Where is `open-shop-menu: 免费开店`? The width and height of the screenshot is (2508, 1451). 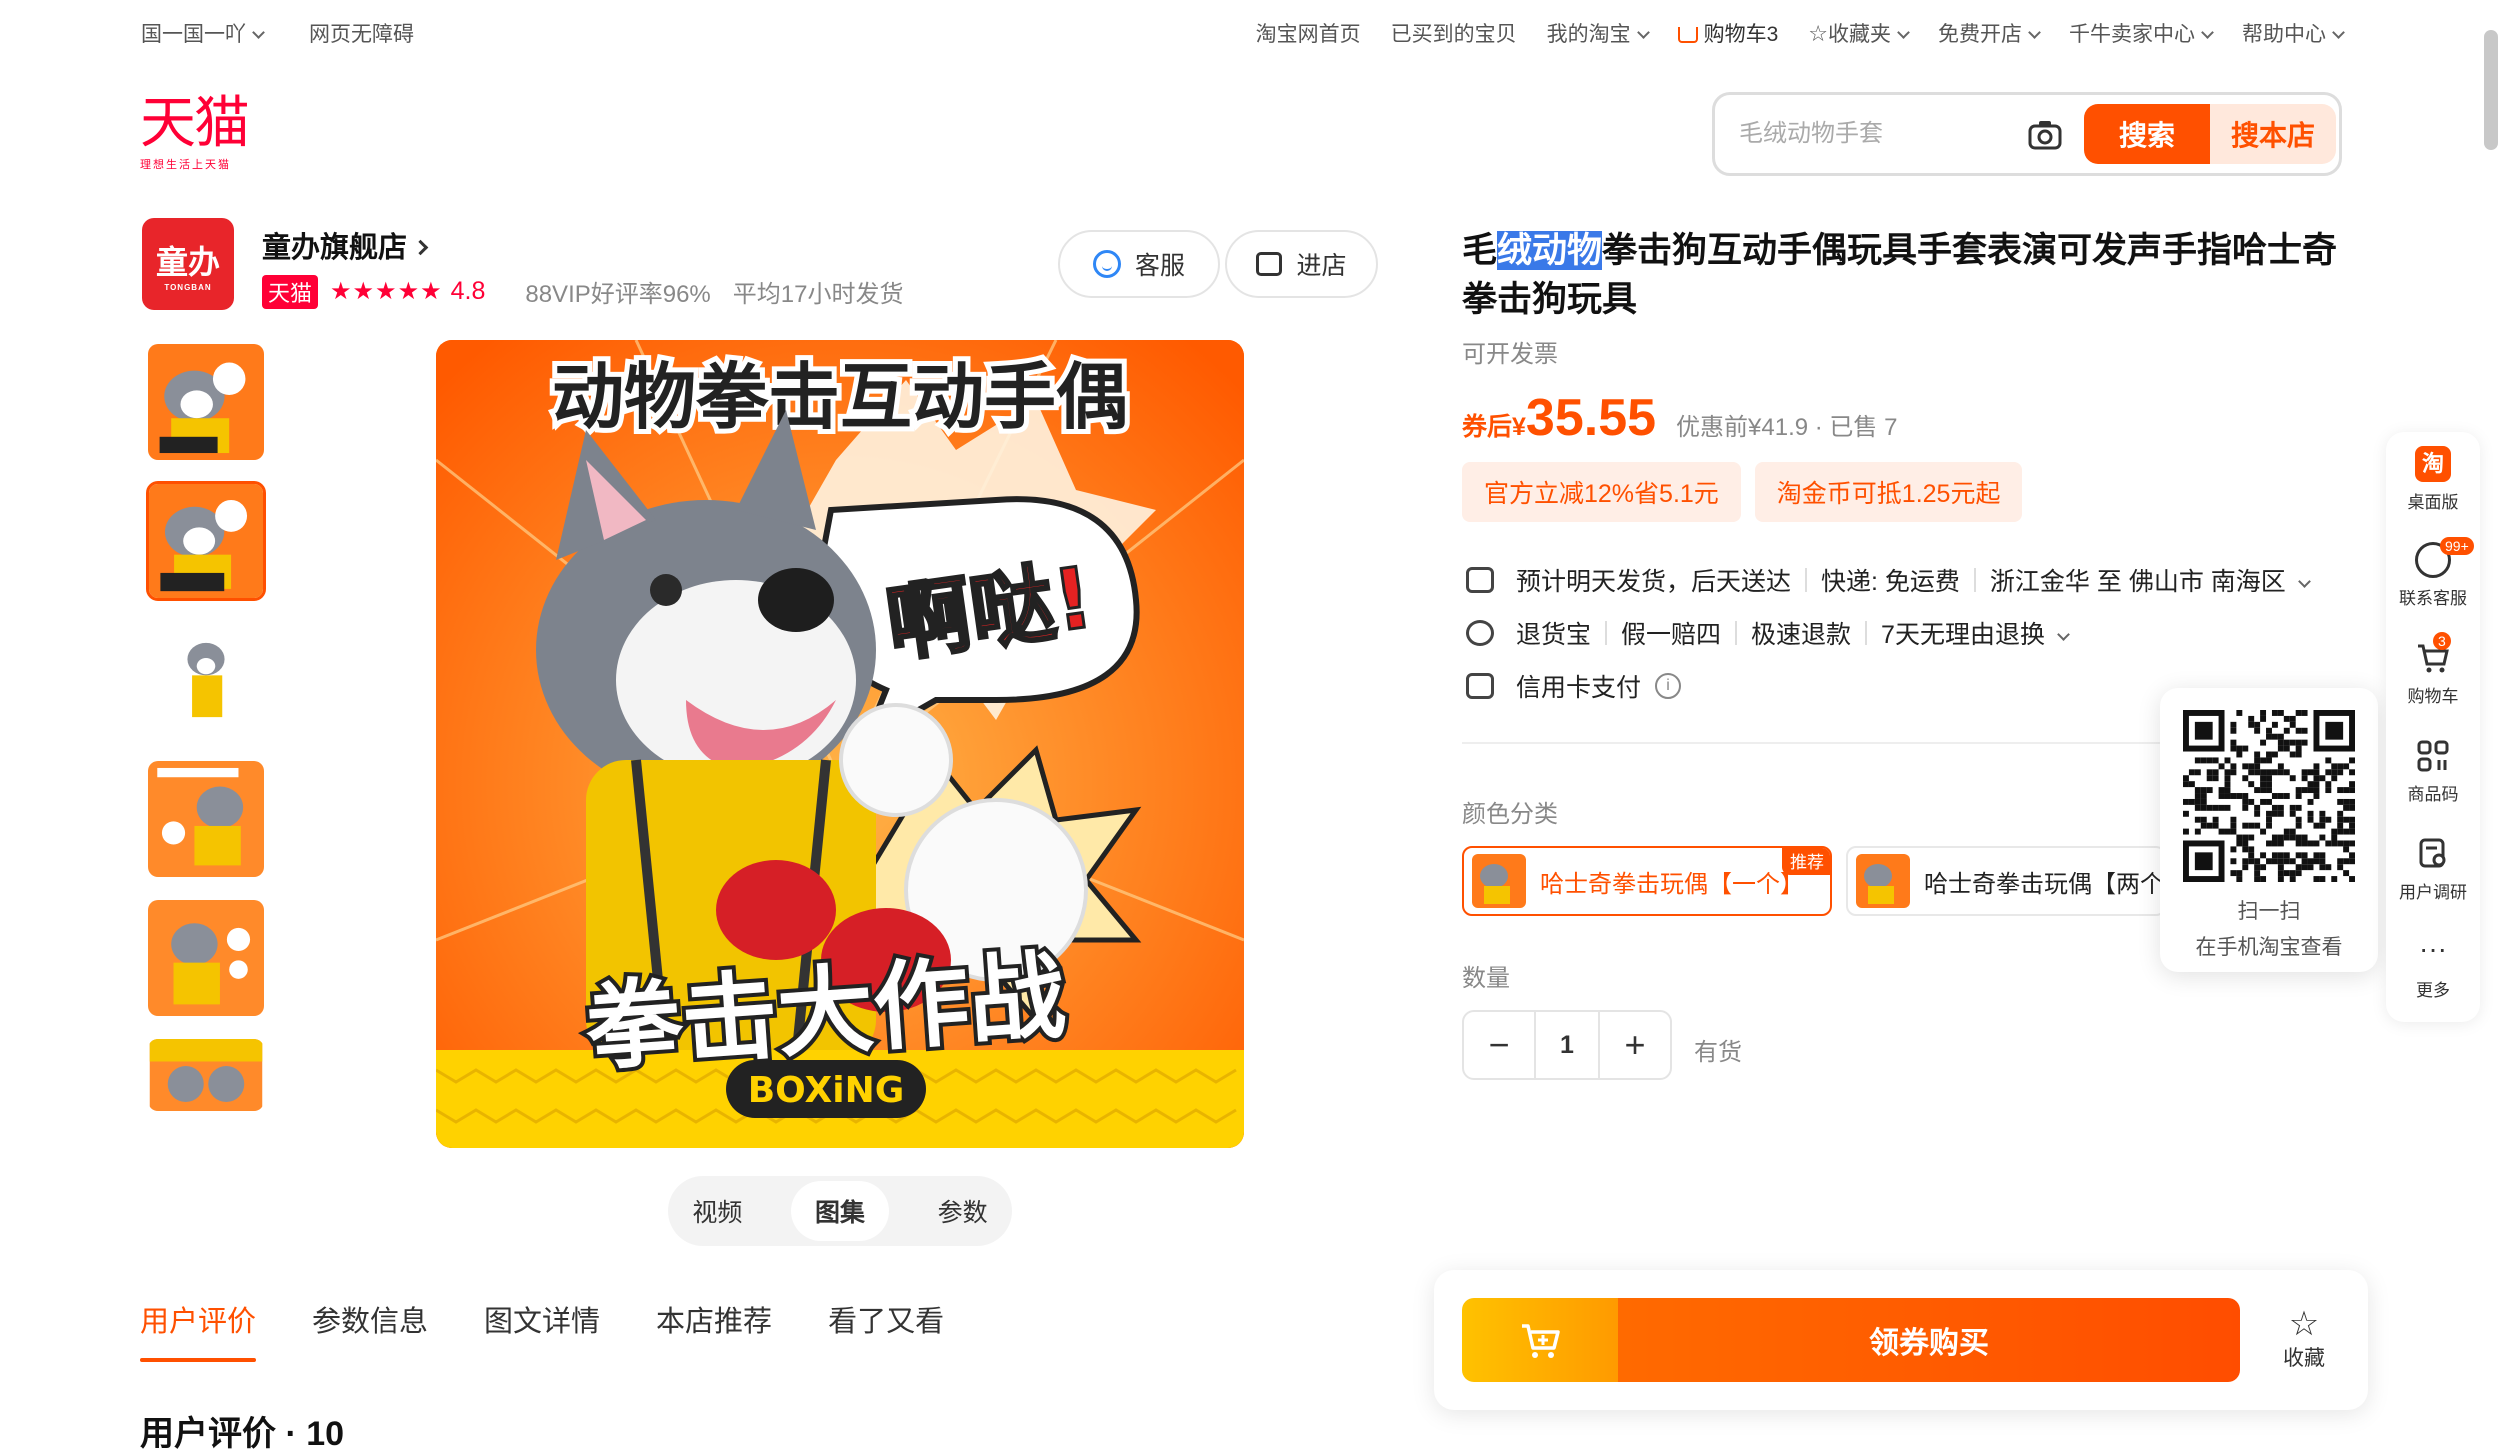
open-shop-menu: 免费开店 is located at coordinates (1989, 33).